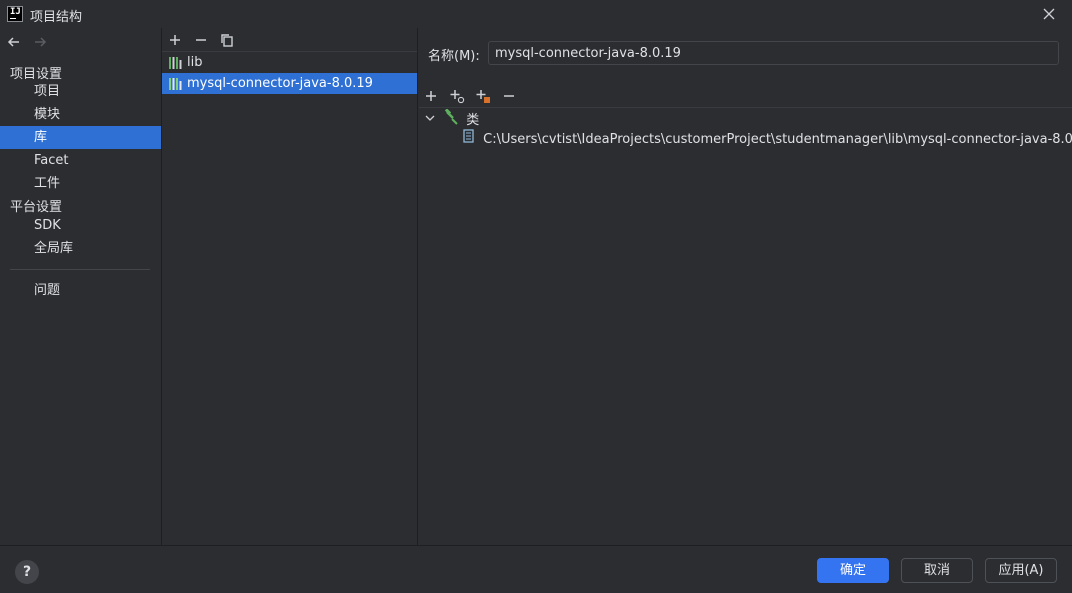  I want to click on ok-button: 确定, so click(853, 570).